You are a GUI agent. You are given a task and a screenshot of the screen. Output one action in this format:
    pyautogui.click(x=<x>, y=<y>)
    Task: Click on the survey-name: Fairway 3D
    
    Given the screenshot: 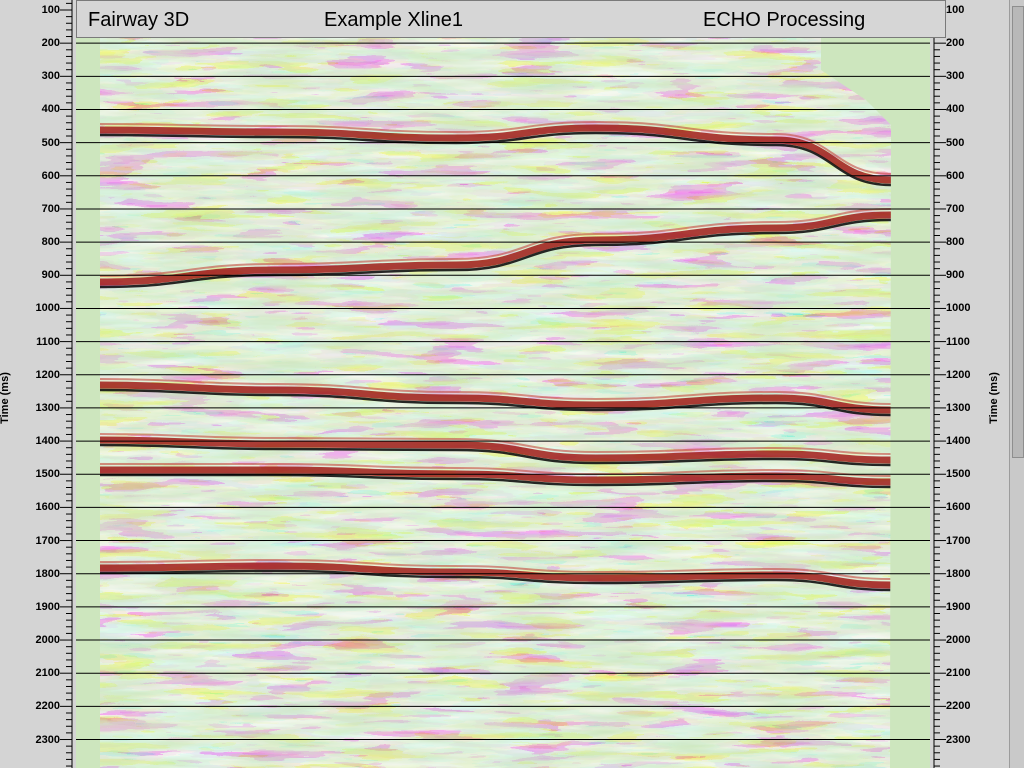 What is the action you would take?
    pyautogui.click(x=139, y=20)
    